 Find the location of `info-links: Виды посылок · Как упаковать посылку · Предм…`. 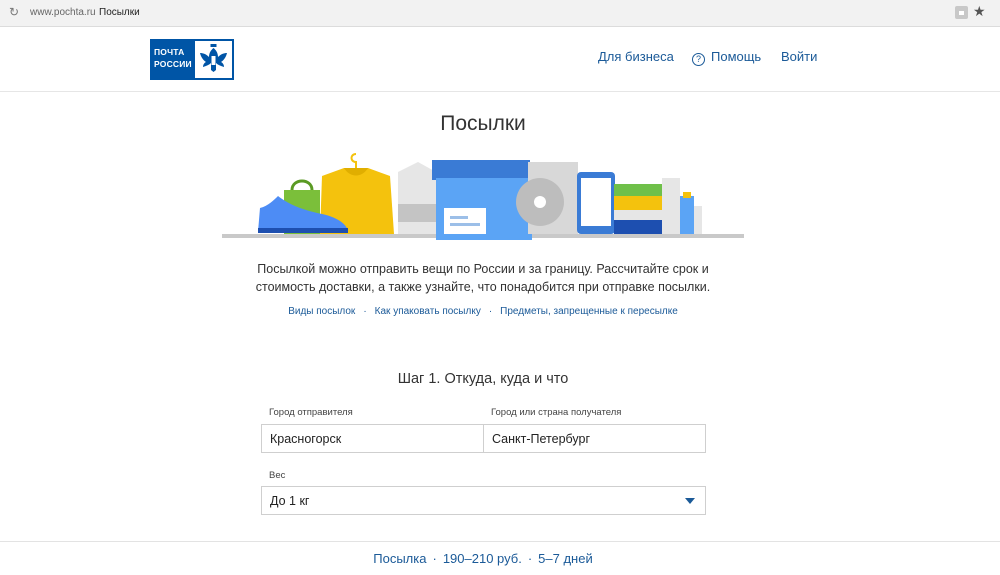

info-links: Виды посылок · Как упаковать посылку · Предм… is located at coordinates (483, 311).